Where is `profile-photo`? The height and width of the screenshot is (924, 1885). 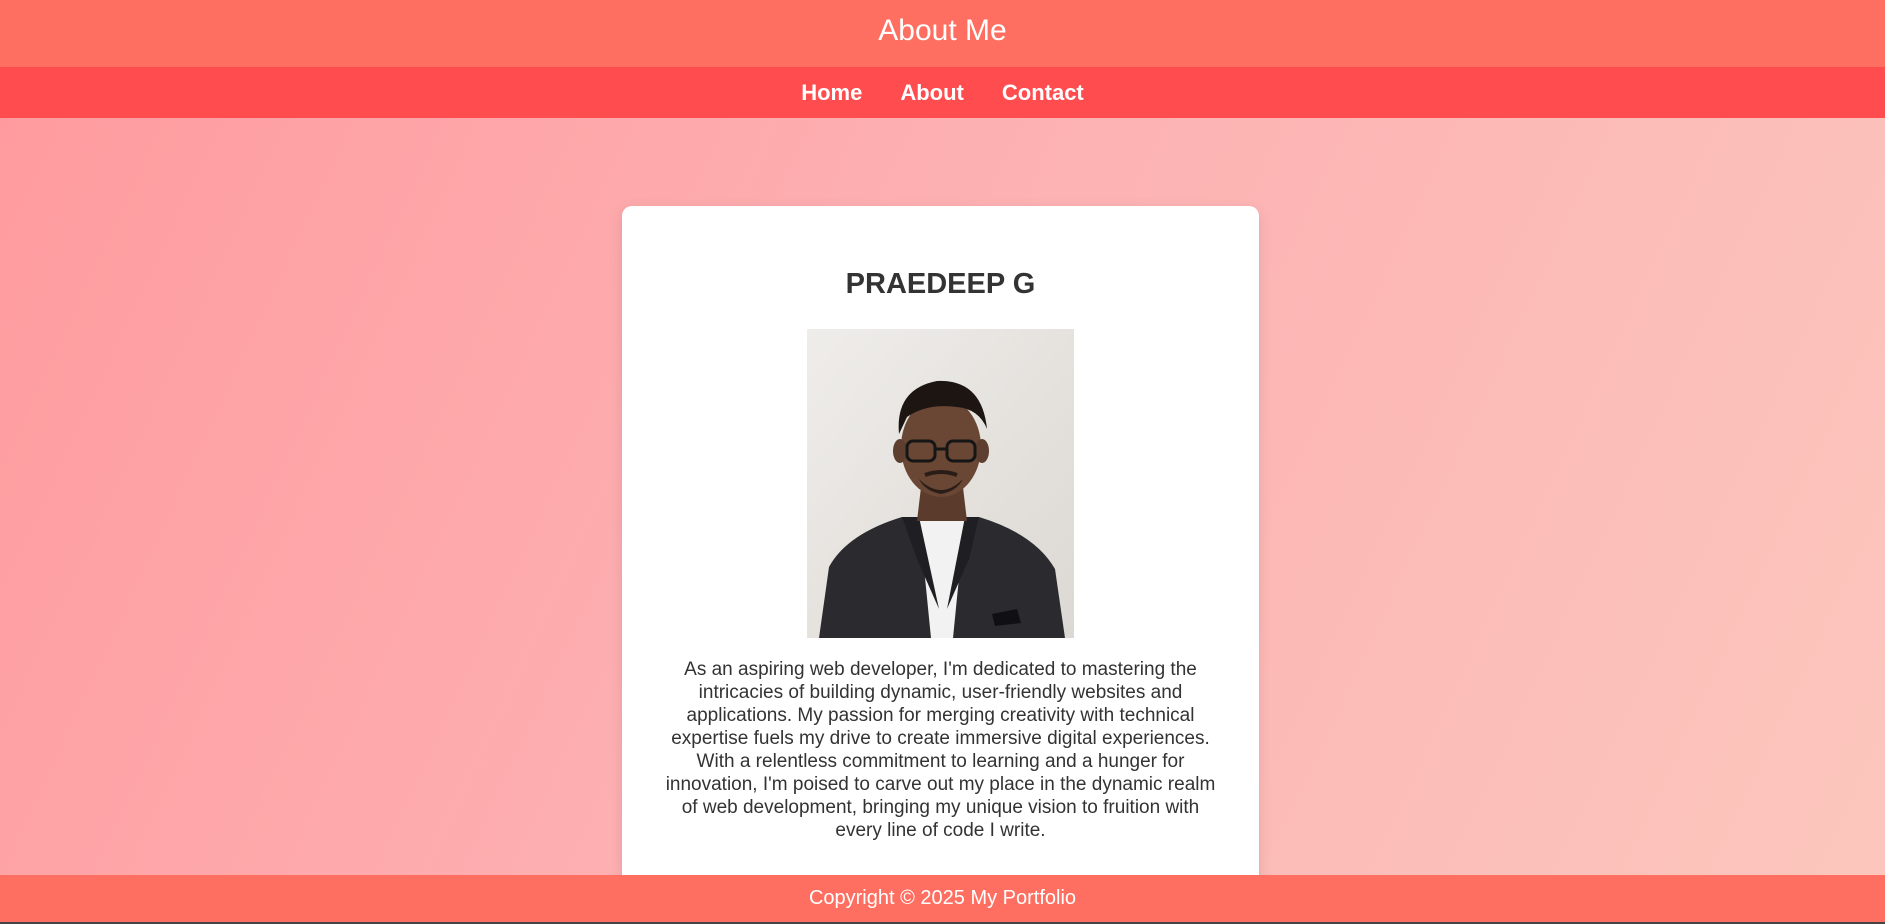
profile-photo is located at coordinates (940, 483).